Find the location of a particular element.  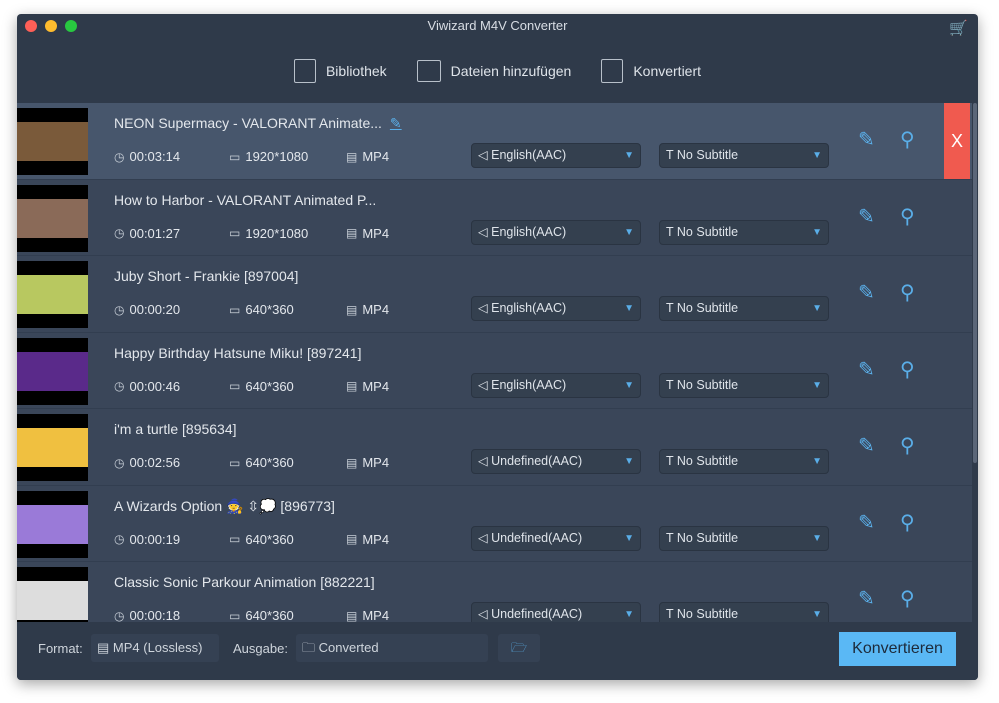

video-title: Juby Short - Frankie [897004] is located at coordinates (206, 276).